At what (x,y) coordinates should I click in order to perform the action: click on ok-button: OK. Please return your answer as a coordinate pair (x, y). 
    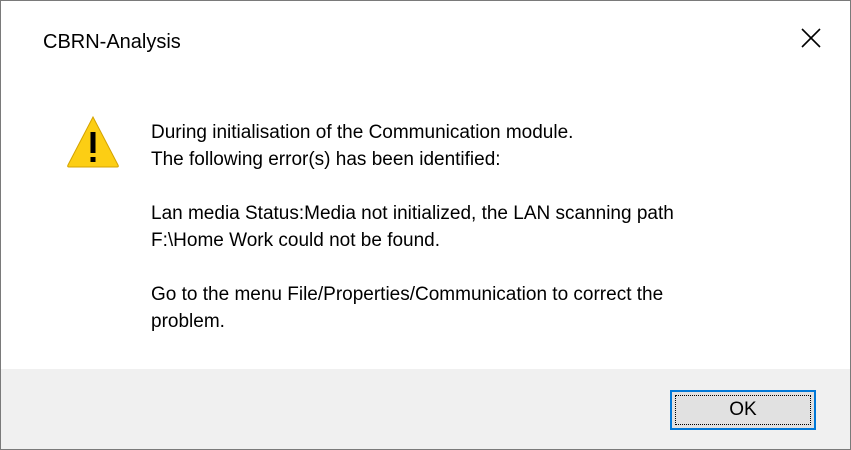
    Looking at the image, I should click on (743, 410).